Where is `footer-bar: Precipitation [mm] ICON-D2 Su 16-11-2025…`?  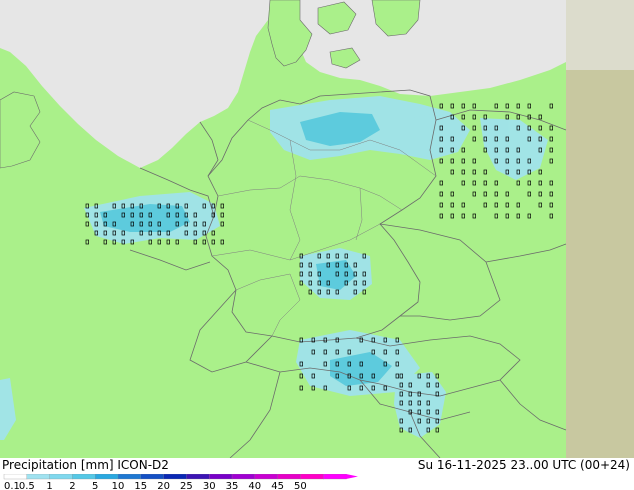 footer-bar: Precipitation [mm] ICON-D2 Su 16-11-2025… is located at coordinates (317, 474).